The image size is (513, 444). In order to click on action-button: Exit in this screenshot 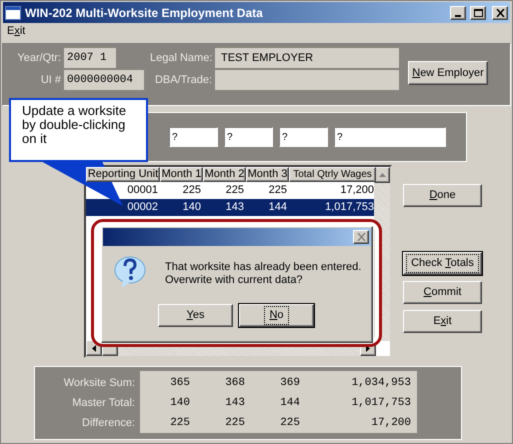, I will do `click(442, 321)`.